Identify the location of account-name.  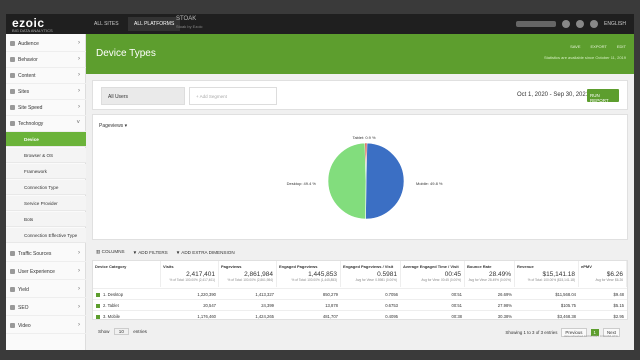
(536, 24).